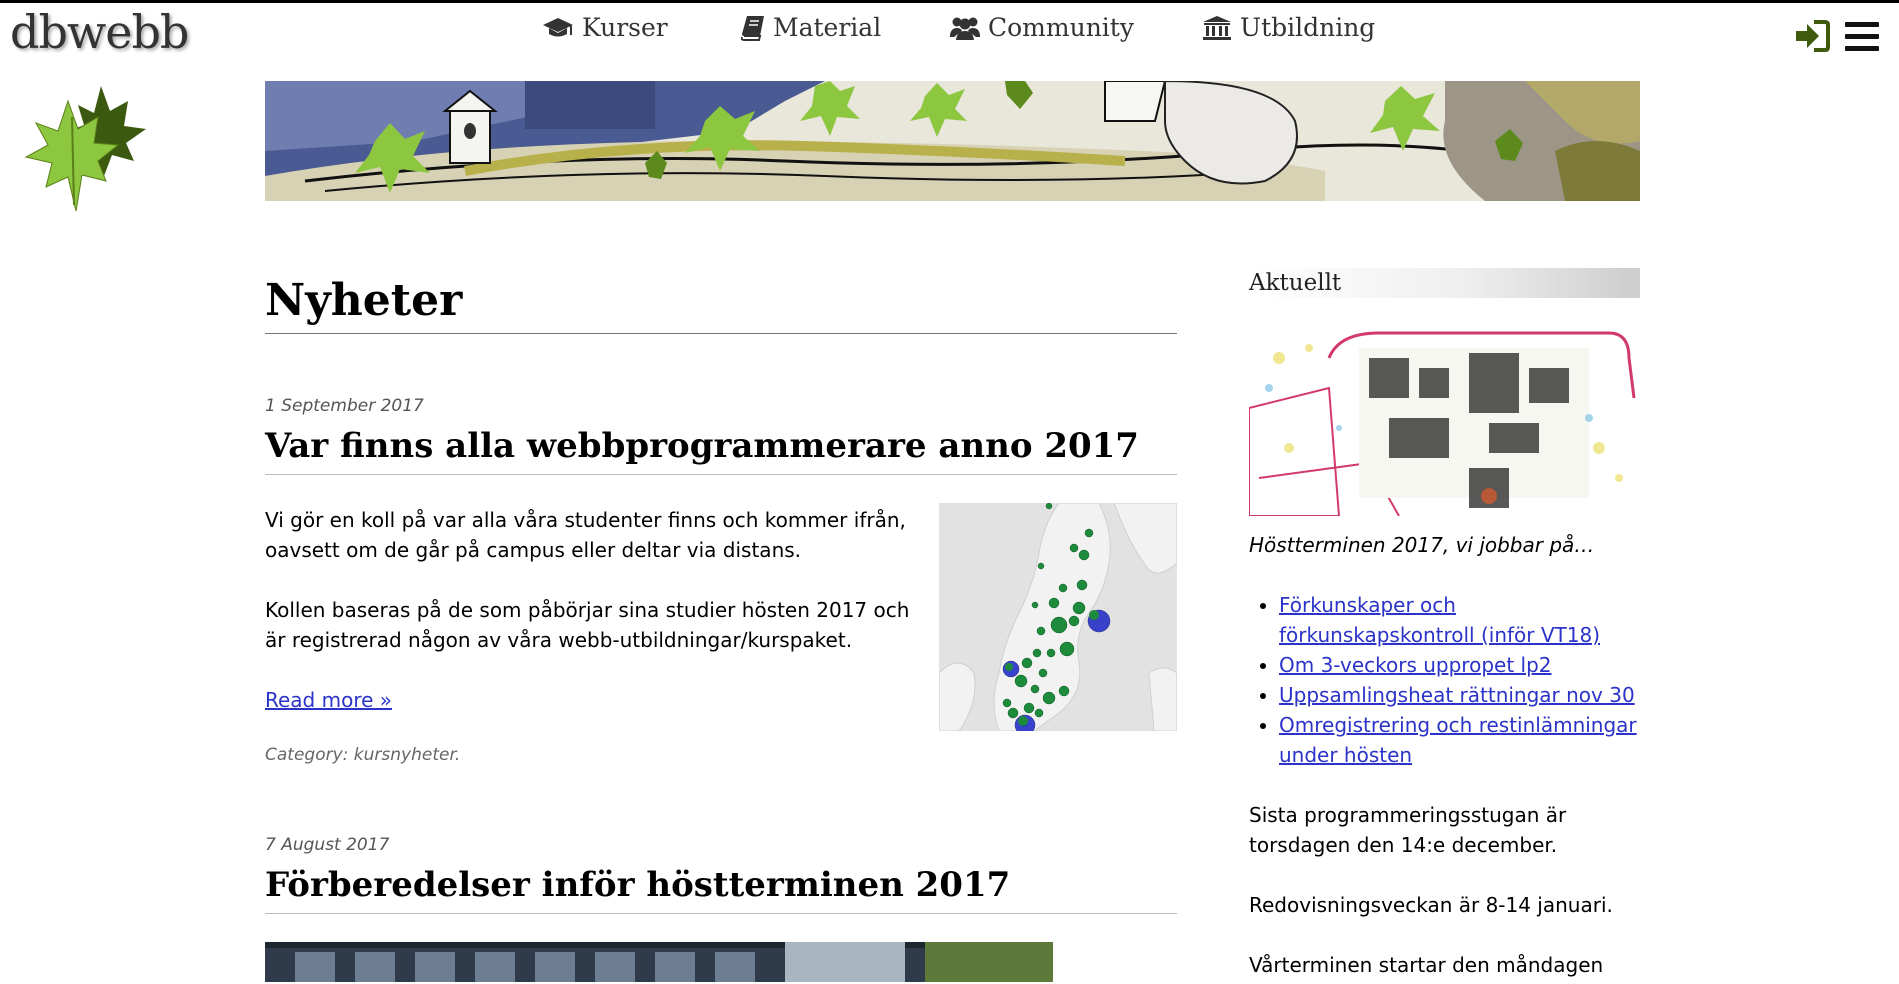 This screenshot has width=1899, height=984. Describe the element at coordinates (625, 27) in the screenshot. I see `nav-label-kurser: Kurser` at that location.